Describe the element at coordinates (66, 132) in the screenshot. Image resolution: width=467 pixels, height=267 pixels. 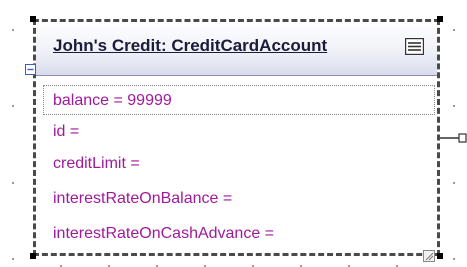
I see `slot-id: id =` at that location.